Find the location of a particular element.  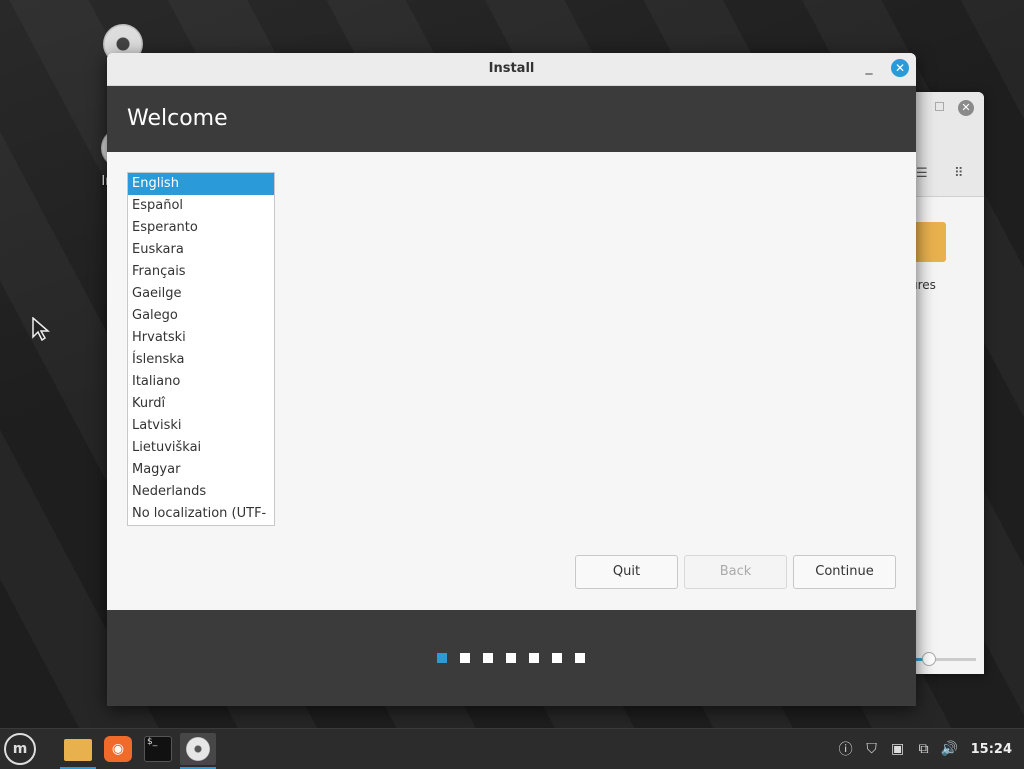

system-tray: ⓘ ⛉ ▣ ⧉ 🔊 15:24 is located at coordinates (924, 749).